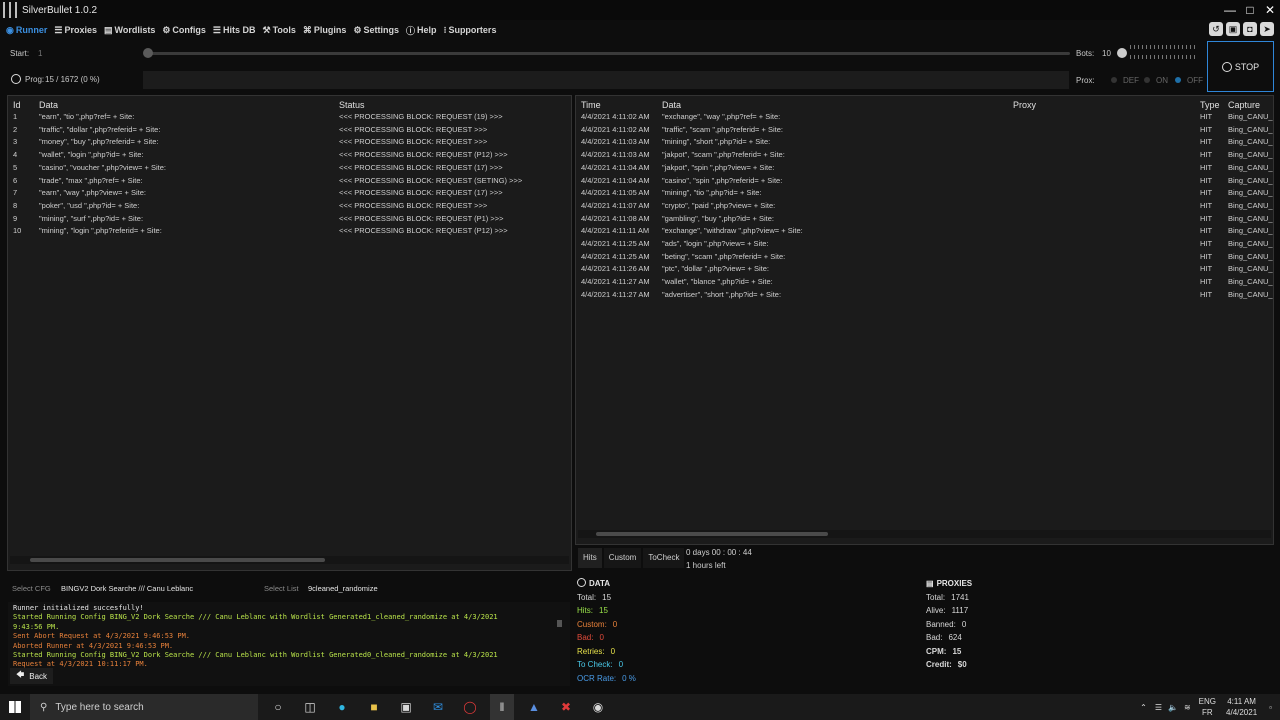 Image resolution: width=1280 pixels, height=720 pixels. I want to click on bots-slider-ticks-lower, so click(1163, 57).